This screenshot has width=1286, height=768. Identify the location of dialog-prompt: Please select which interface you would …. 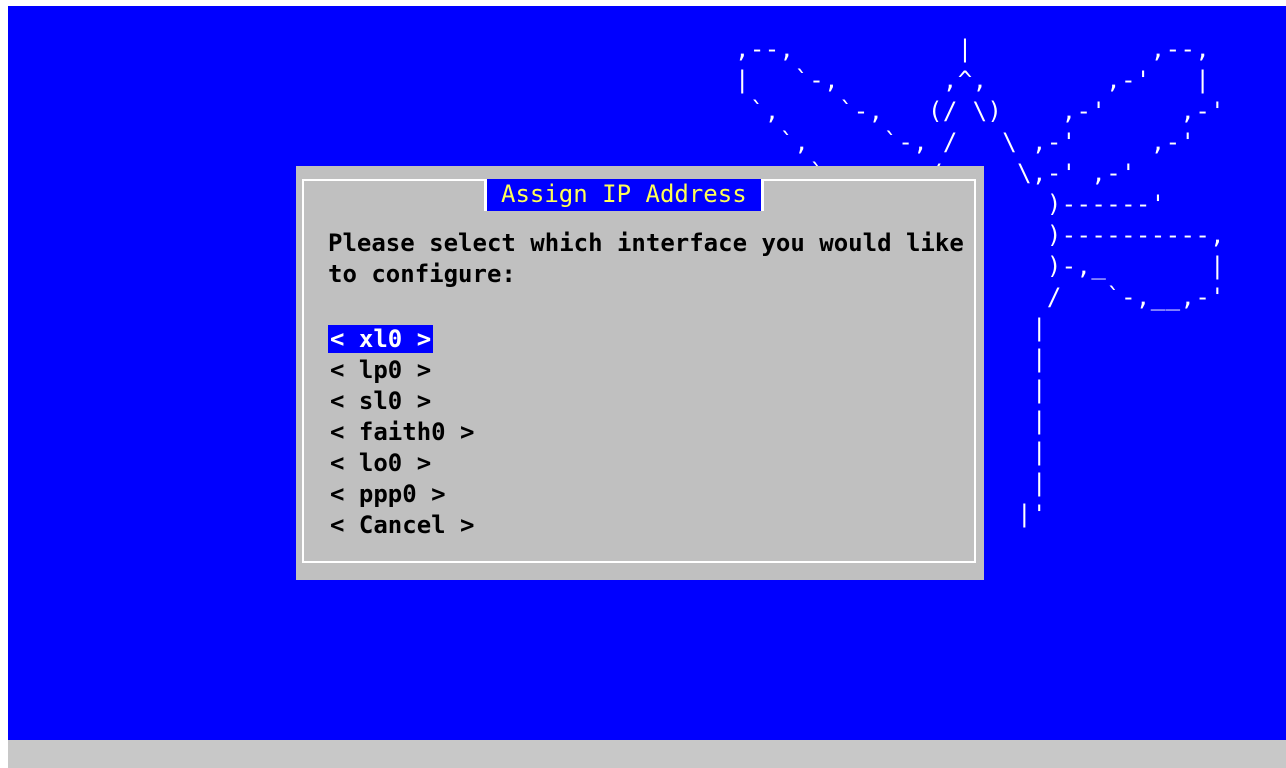
(653, 258).